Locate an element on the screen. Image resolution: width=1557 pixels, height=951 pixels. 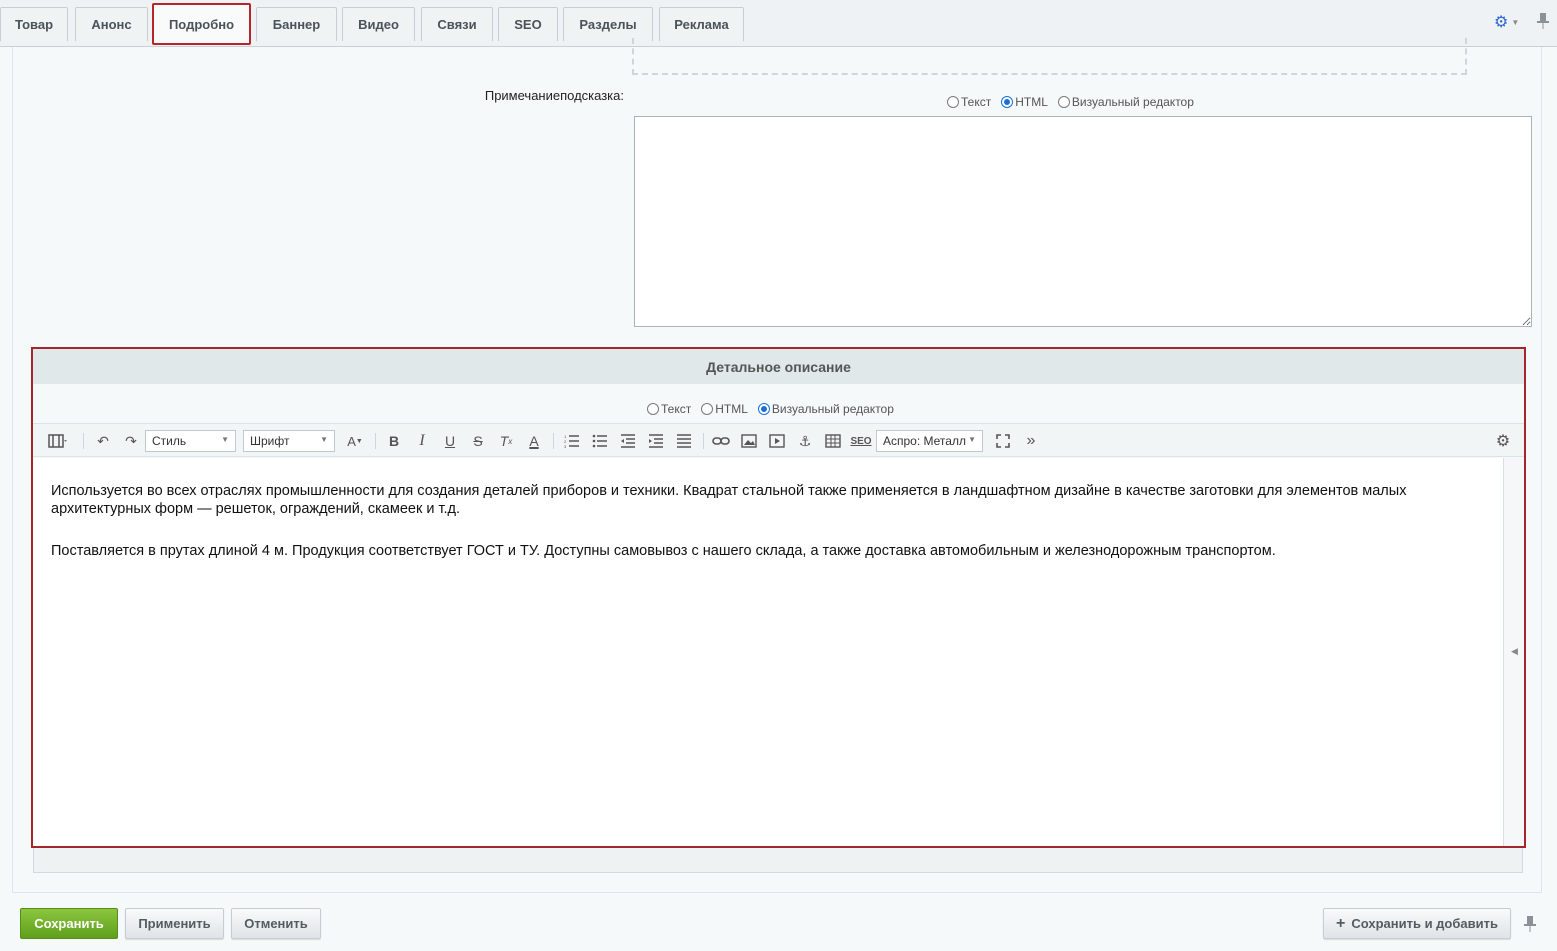
font-select: Шрифт ▼ is located at coordinates (289, 441).